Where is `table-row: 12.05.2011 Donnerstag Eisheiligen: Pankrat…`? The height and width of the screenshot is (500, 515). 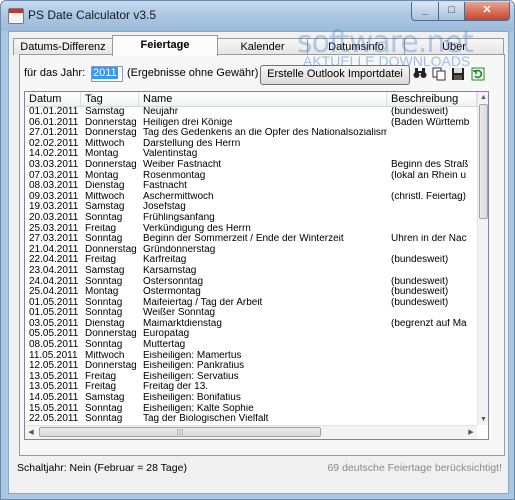
table-row: 12.05.2011 Donnerstag Eisheiligen: Pankrat… is located at coordinates (251, 366).